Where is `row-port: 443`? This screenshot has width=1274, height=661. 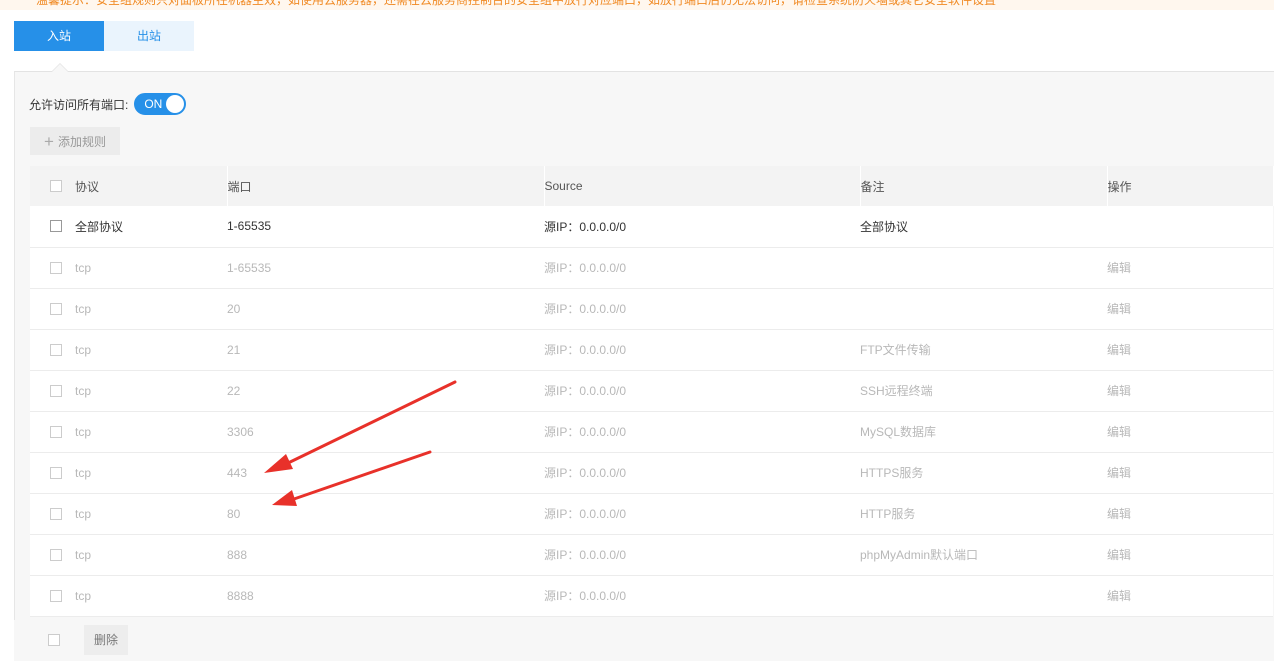 row-port: 443 is located at coordinates (237, 472).